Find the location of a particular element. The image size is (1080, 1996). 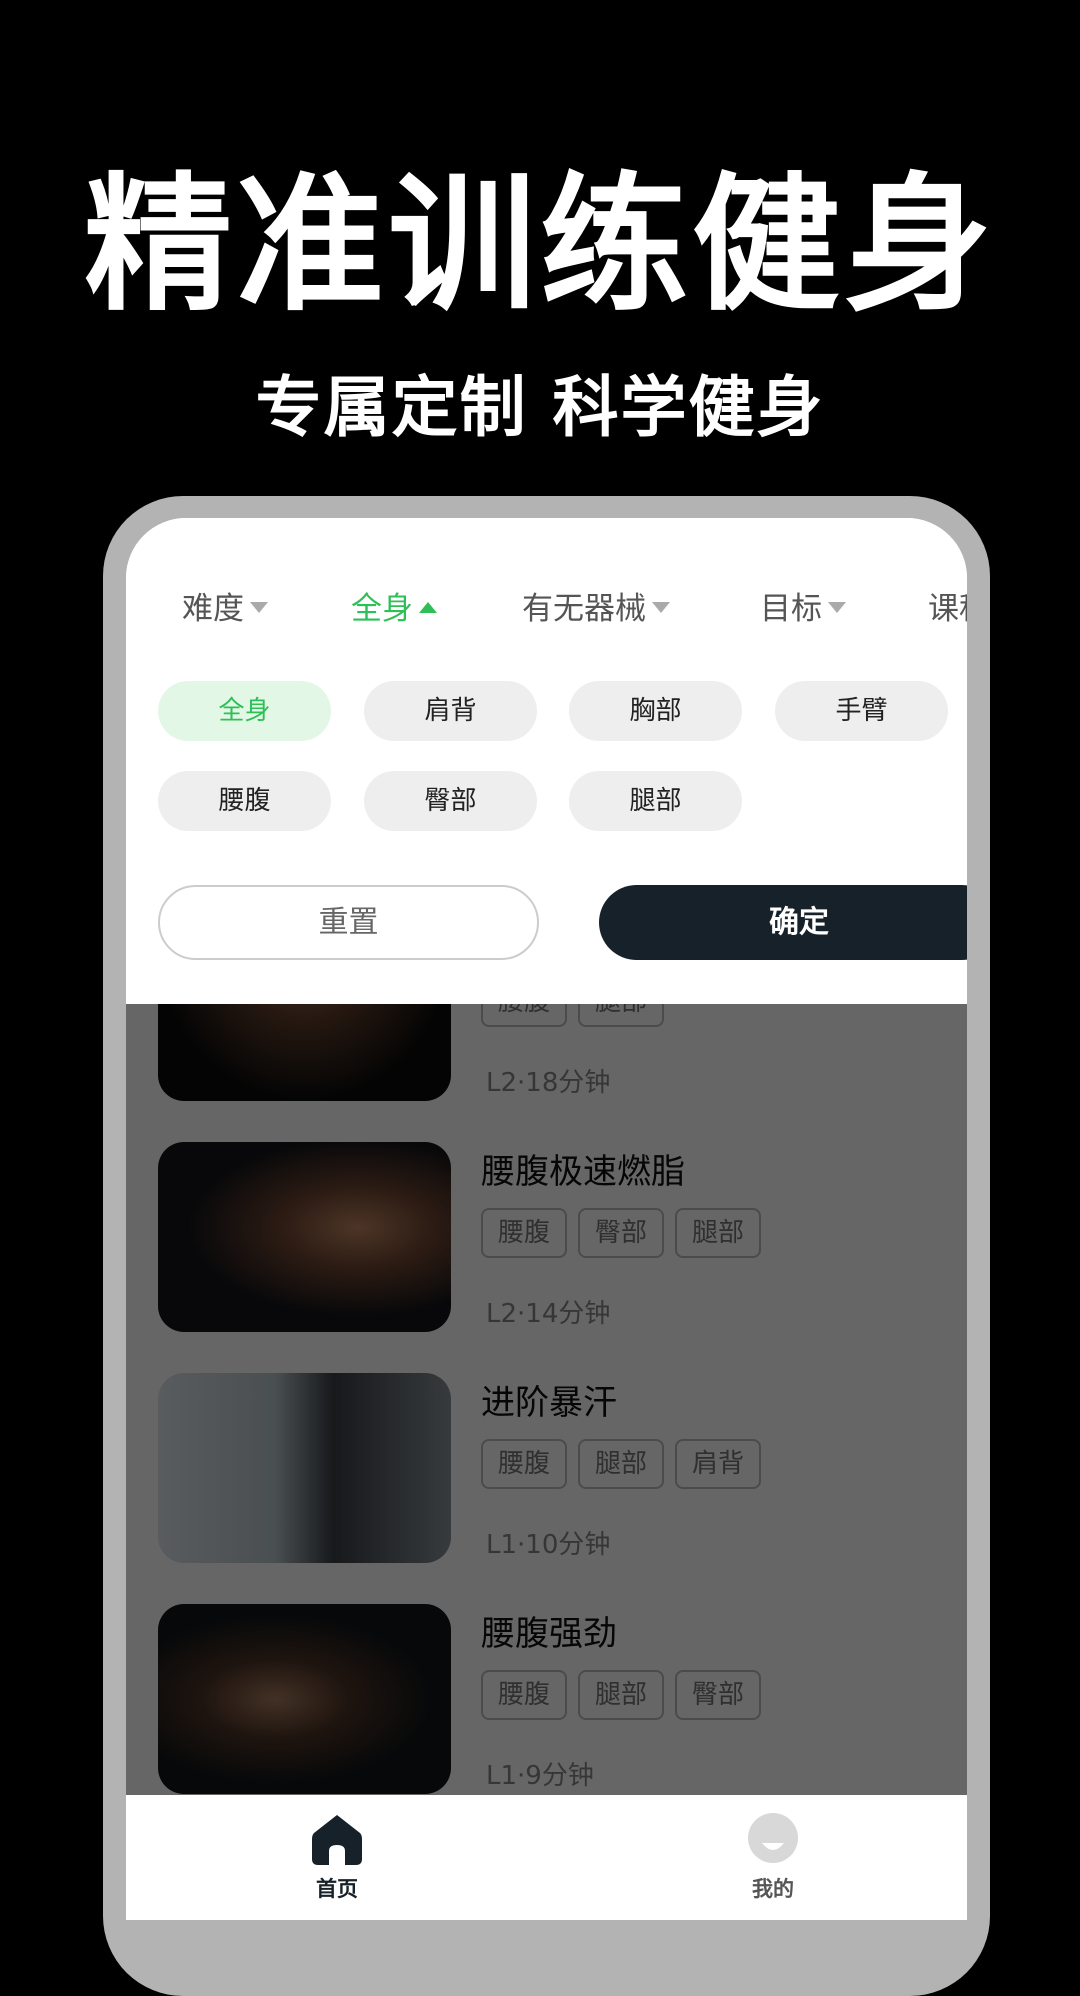

chip-waist-abs: 腰腹 is located at coordinates (244, 801).